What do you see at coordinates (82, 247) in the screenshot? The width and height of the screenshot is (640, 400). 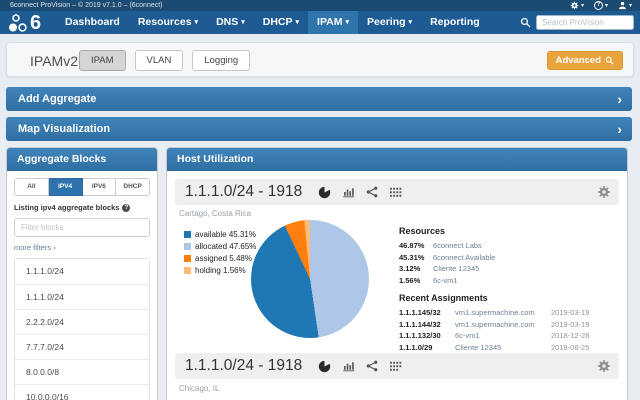 I see `more-filters-link: more filters ›` at bounding box center [82, 247].